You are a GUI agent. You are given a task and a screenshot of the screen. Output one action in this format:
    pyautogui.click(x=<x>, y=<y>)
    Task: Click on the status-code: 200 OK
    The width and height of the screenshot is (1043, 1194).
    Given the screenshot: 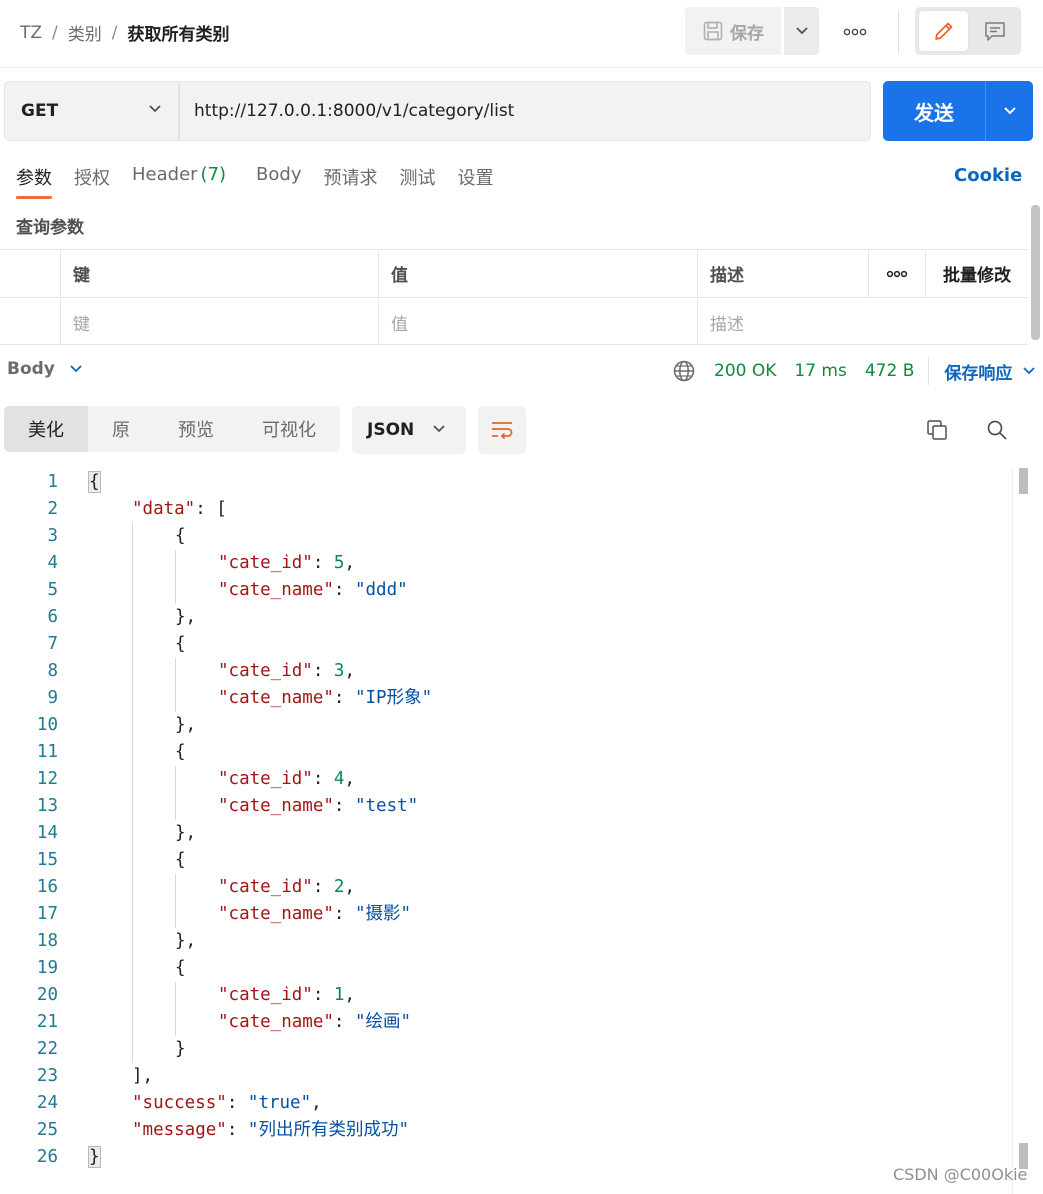 What is the action you would take?
    pyautogui.click(x=745, y=371)
    